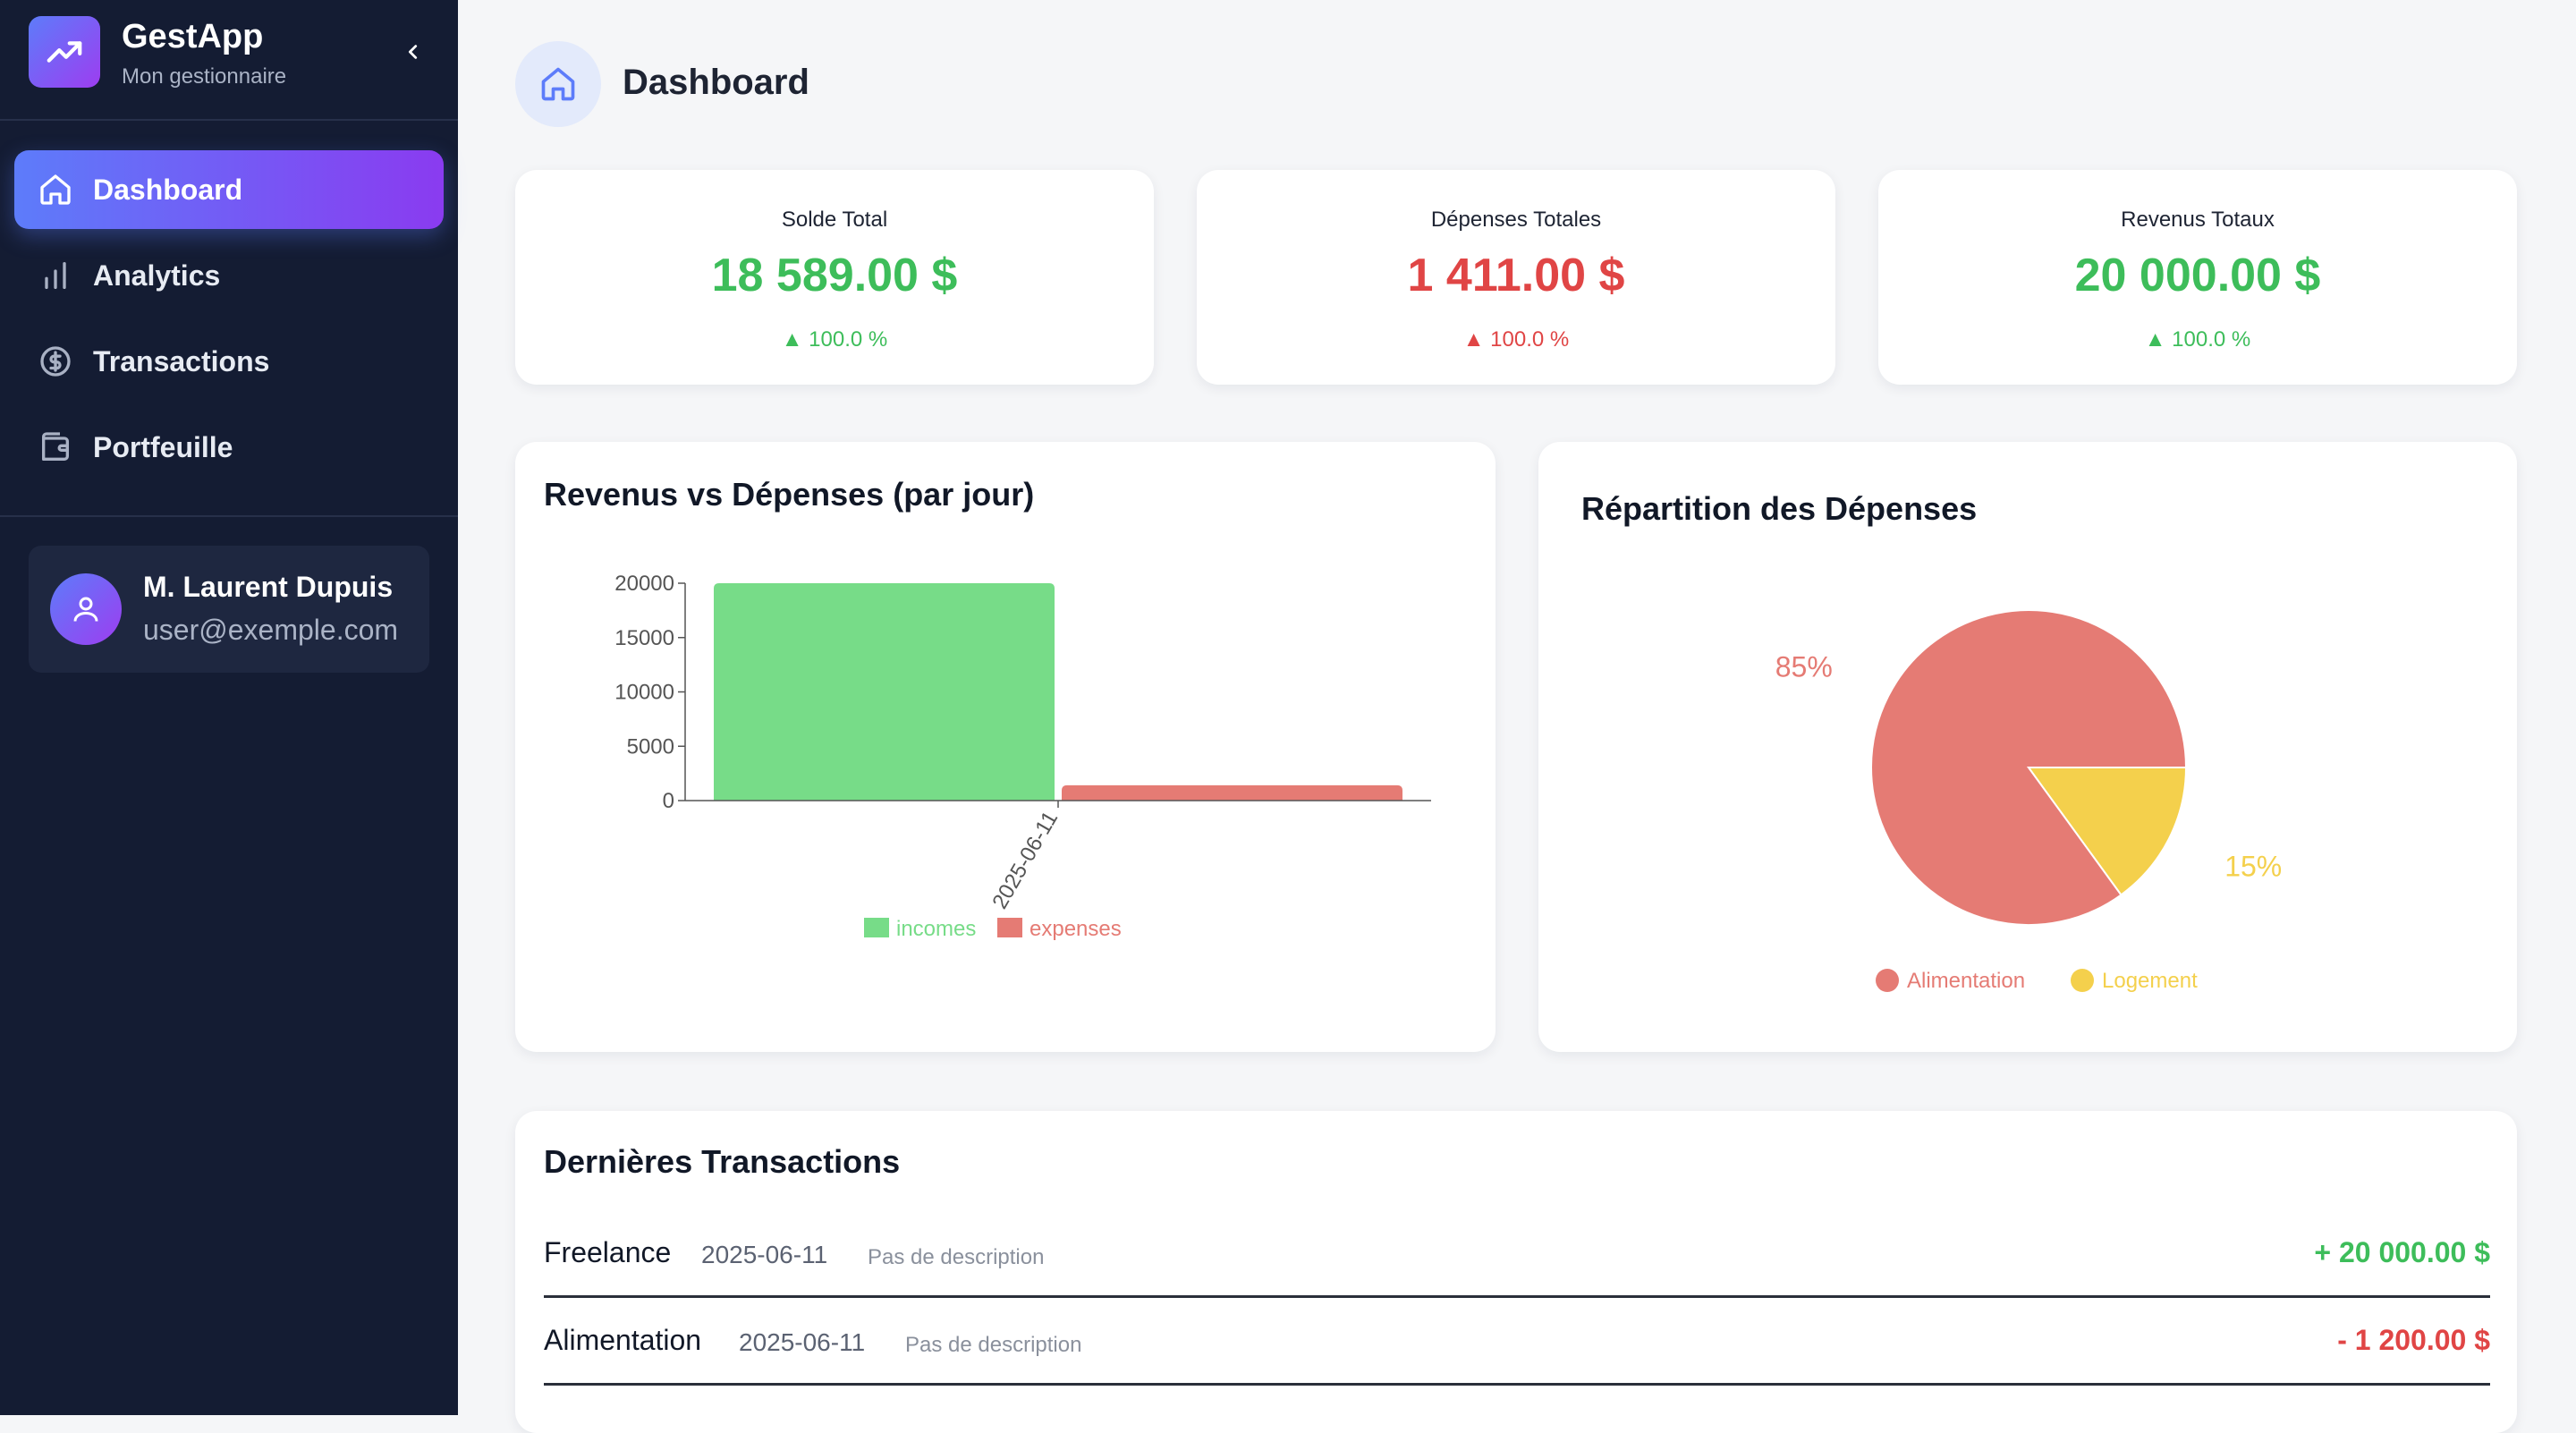  What do you see at coordinates (55, 447) in the screenshot?
I see `wallet-icon` at bounding box center [55, 447].